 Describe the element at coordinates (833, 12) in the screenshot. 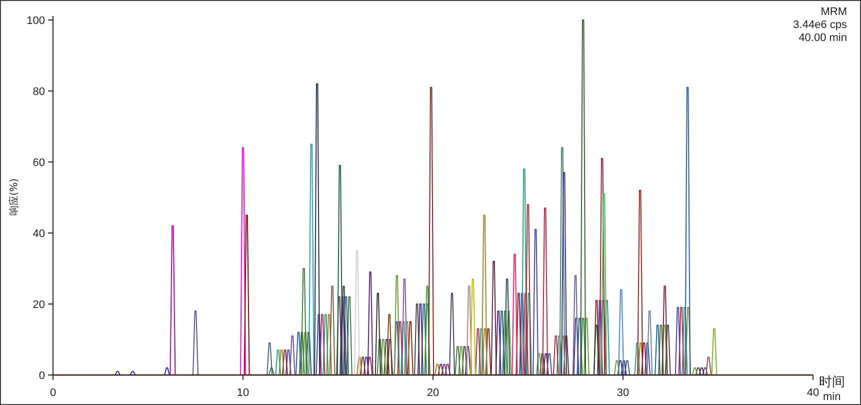

I see `info-text: MRM` at that location.